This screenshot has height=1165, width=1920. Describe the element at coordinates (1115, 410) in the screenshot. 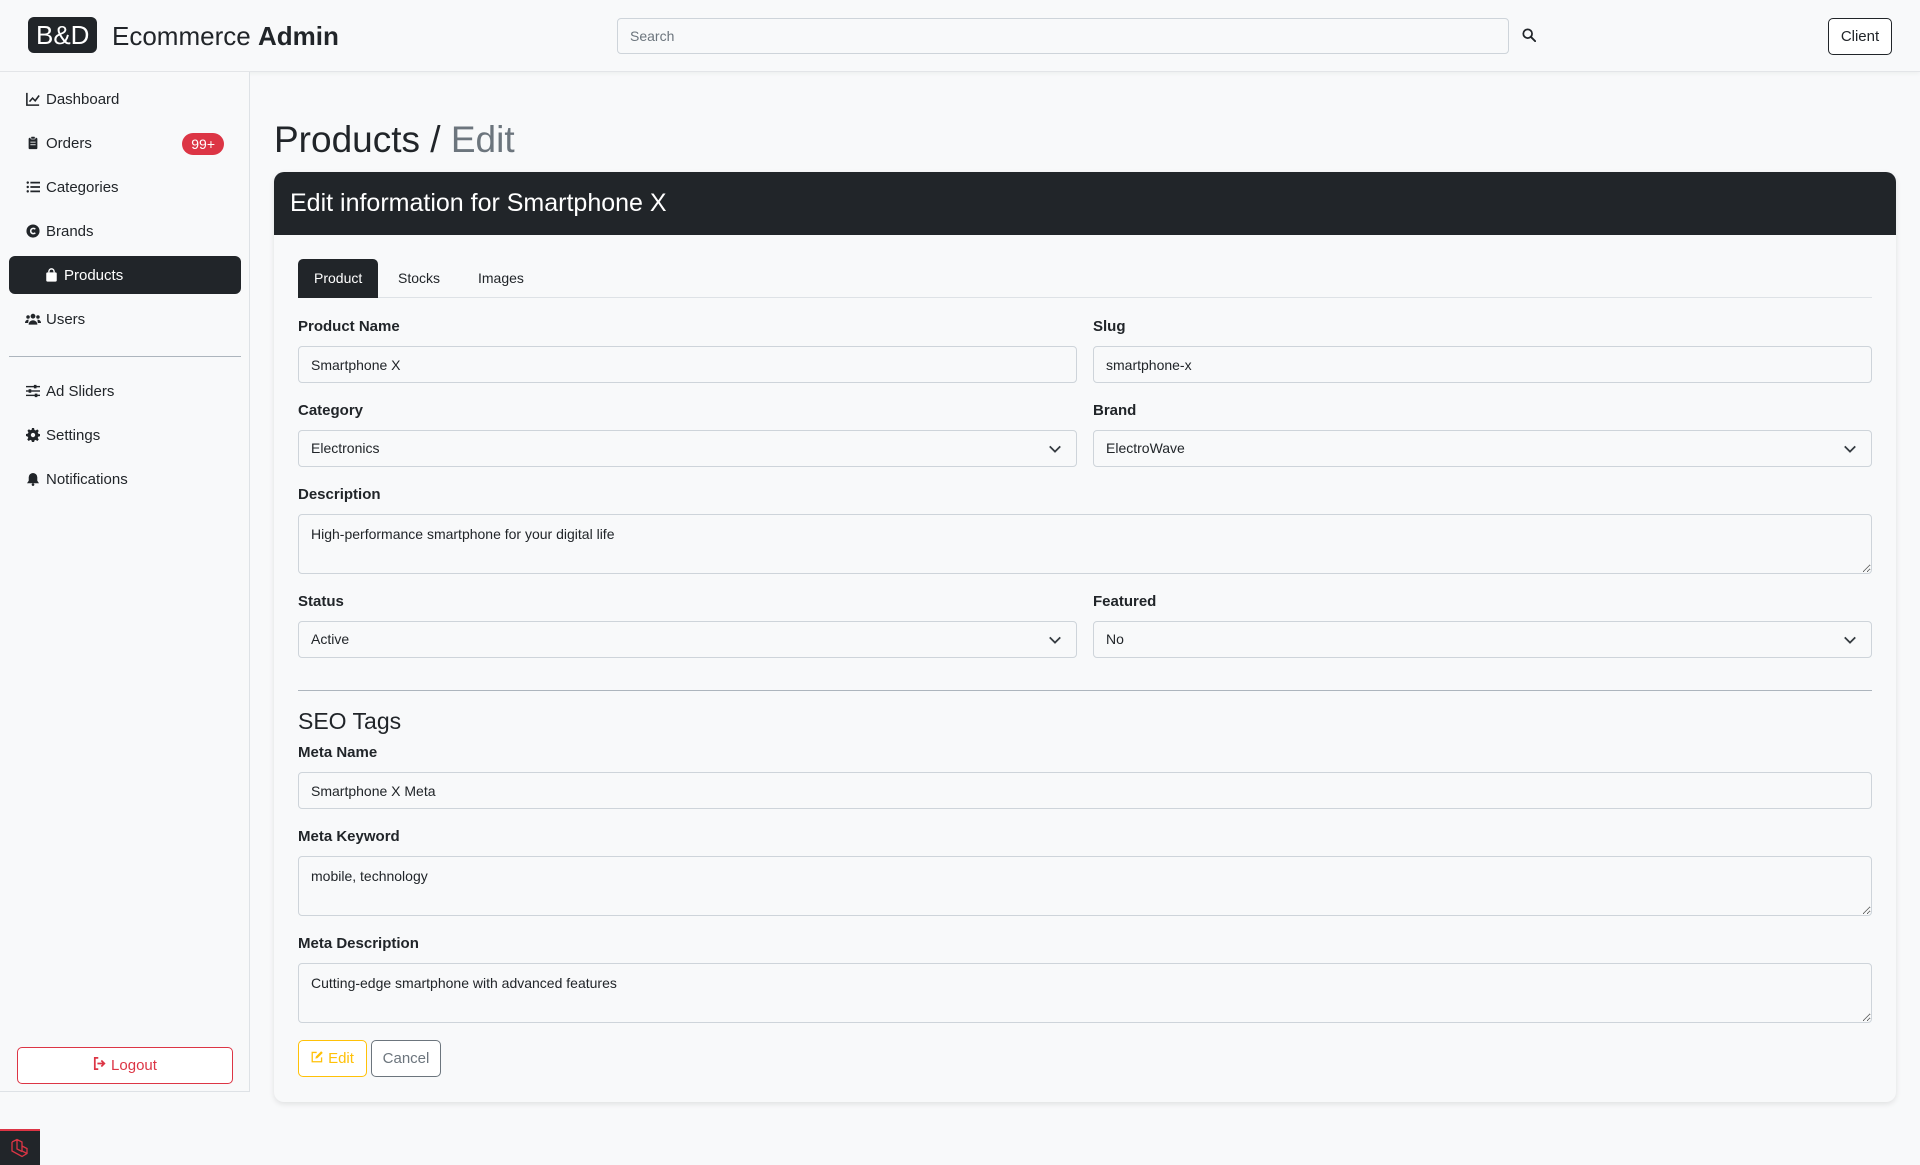

I see `brand-label: Brand` at that location.